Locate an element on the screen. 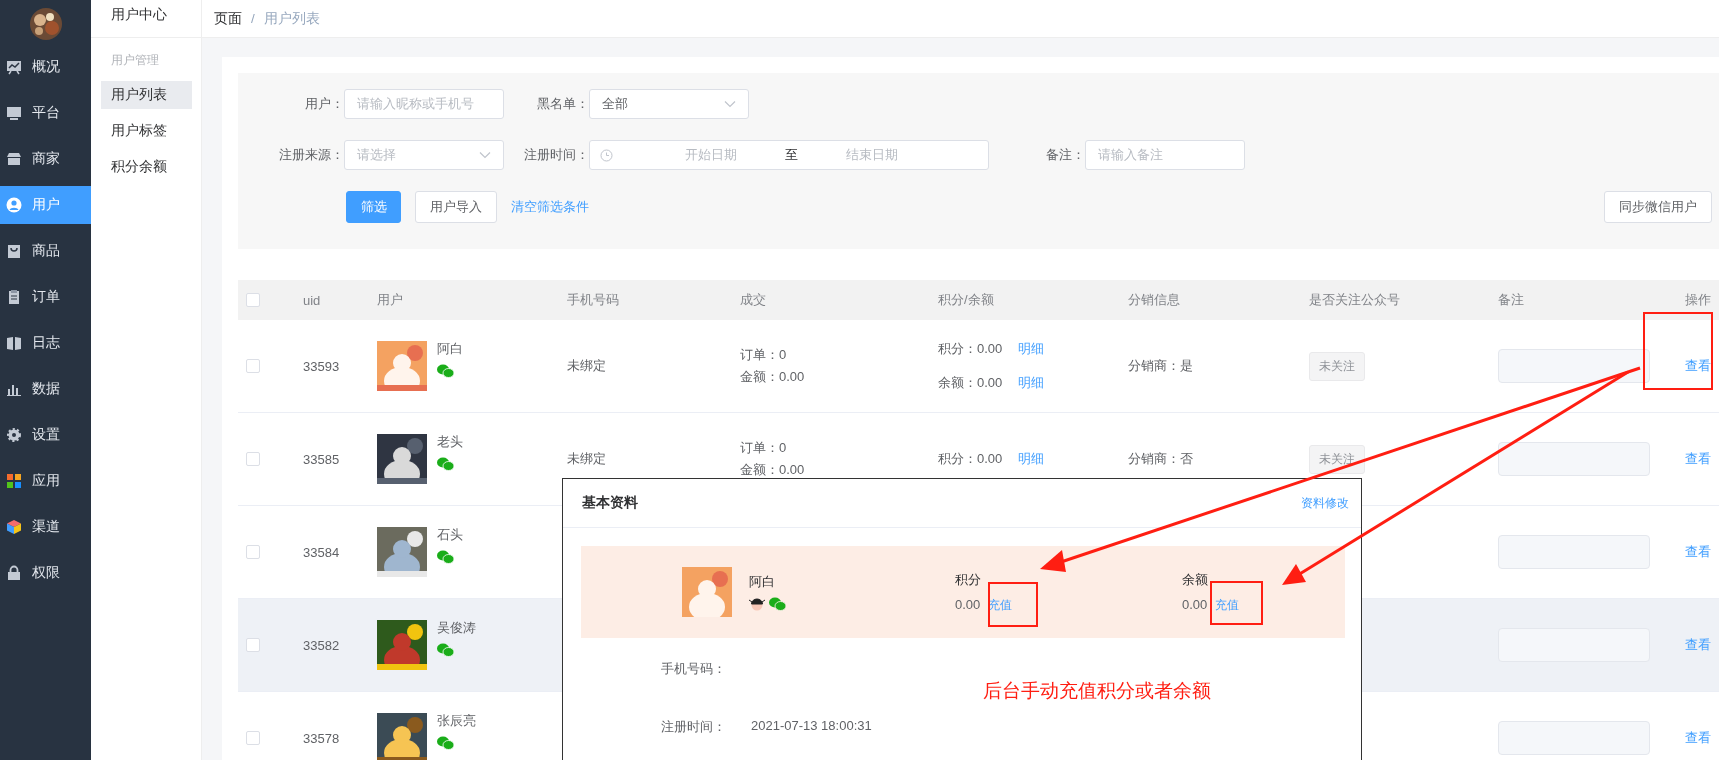 This screenshot has width=1719, height=760. field-label: 用户： is located at coordinates (324, 104).